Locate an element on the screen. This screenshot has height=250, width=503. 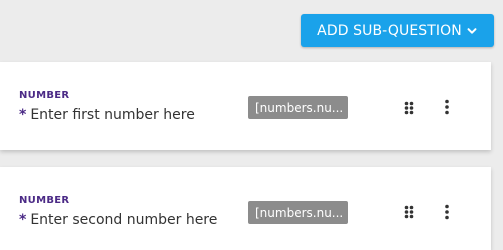
add-sub-question-button: ADD SUB-QUESTION is located at coordinates (397, 30).